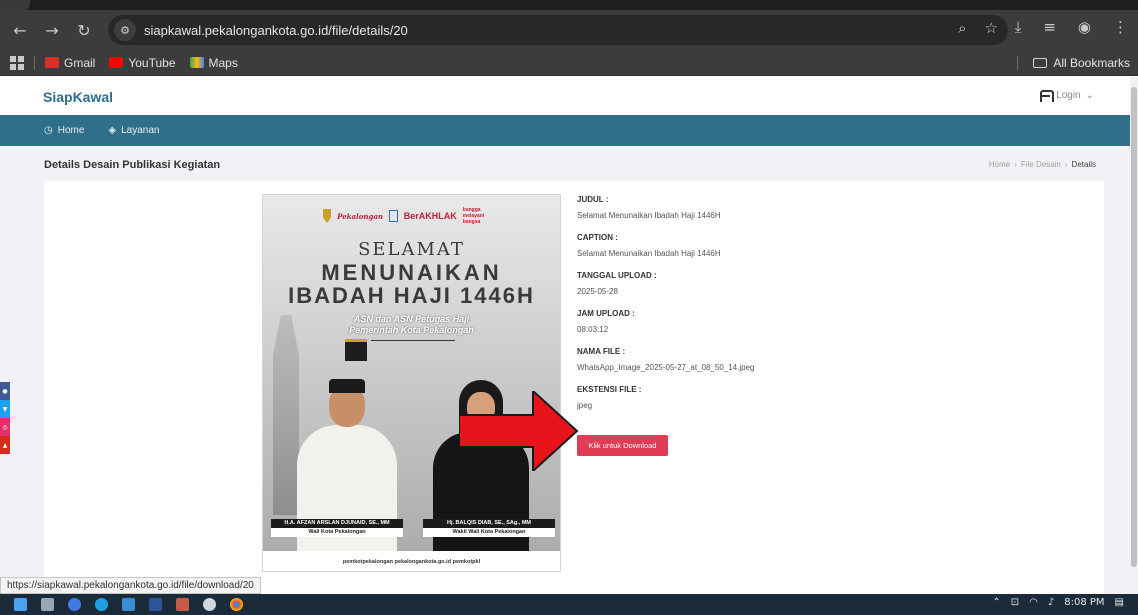 This screenshot has width=1138, height=615. Describe the element at coordinates (1134, 327) in the screenshot. I see `scroll-thumb` at that location.